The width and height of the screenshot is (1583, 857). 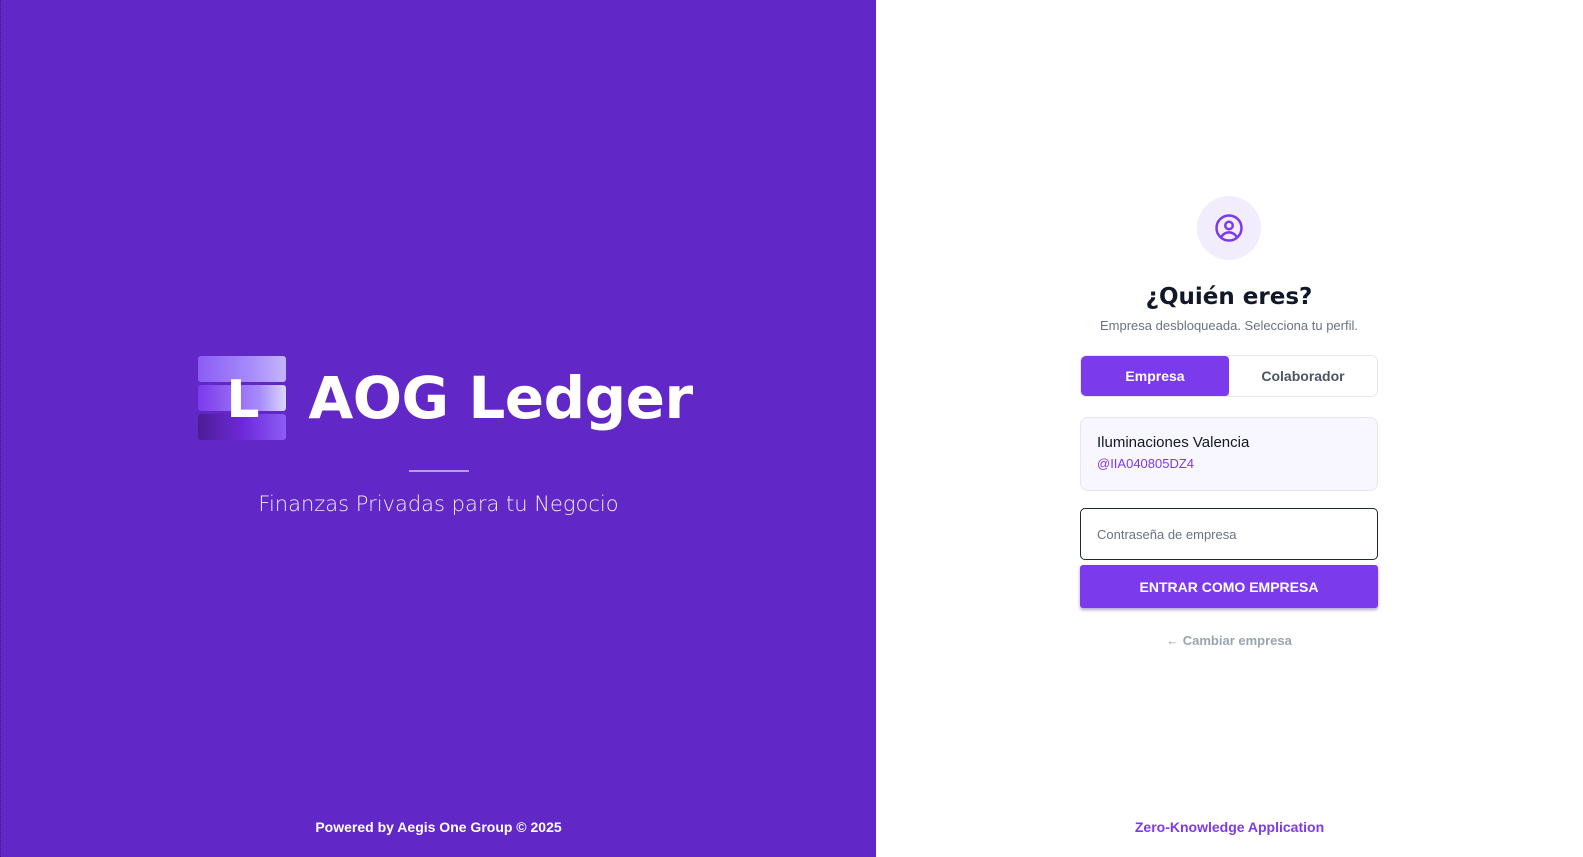 What do you see at coordinates (1229, 640) in the screenshot?
I see `change-company-link: ← Cambiar empresa` at bounding box center [1229, 640].